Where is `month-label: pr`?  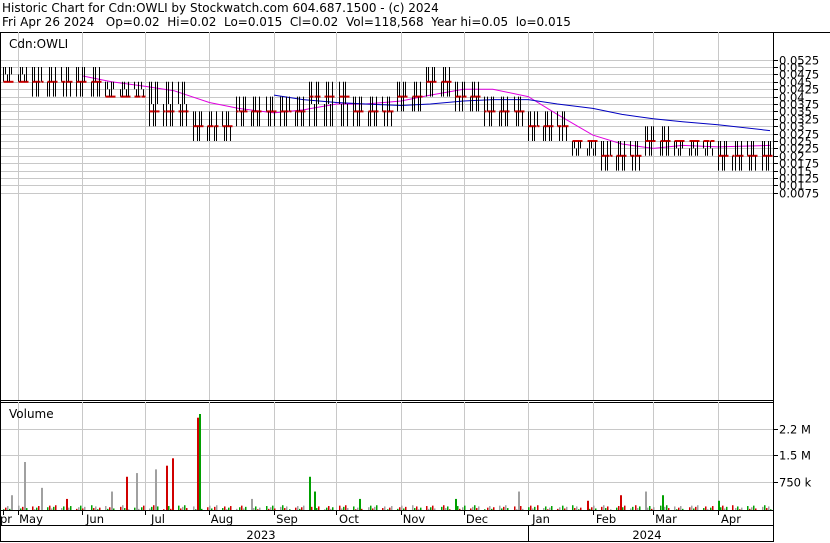 month-label: pr is located at coordinates (6, 519).